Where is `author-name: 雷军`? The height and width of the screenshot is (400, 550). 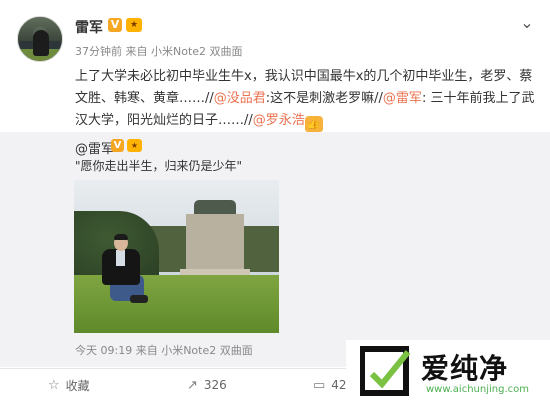 author-name: 雷军 is located at coordinates (89, 27).